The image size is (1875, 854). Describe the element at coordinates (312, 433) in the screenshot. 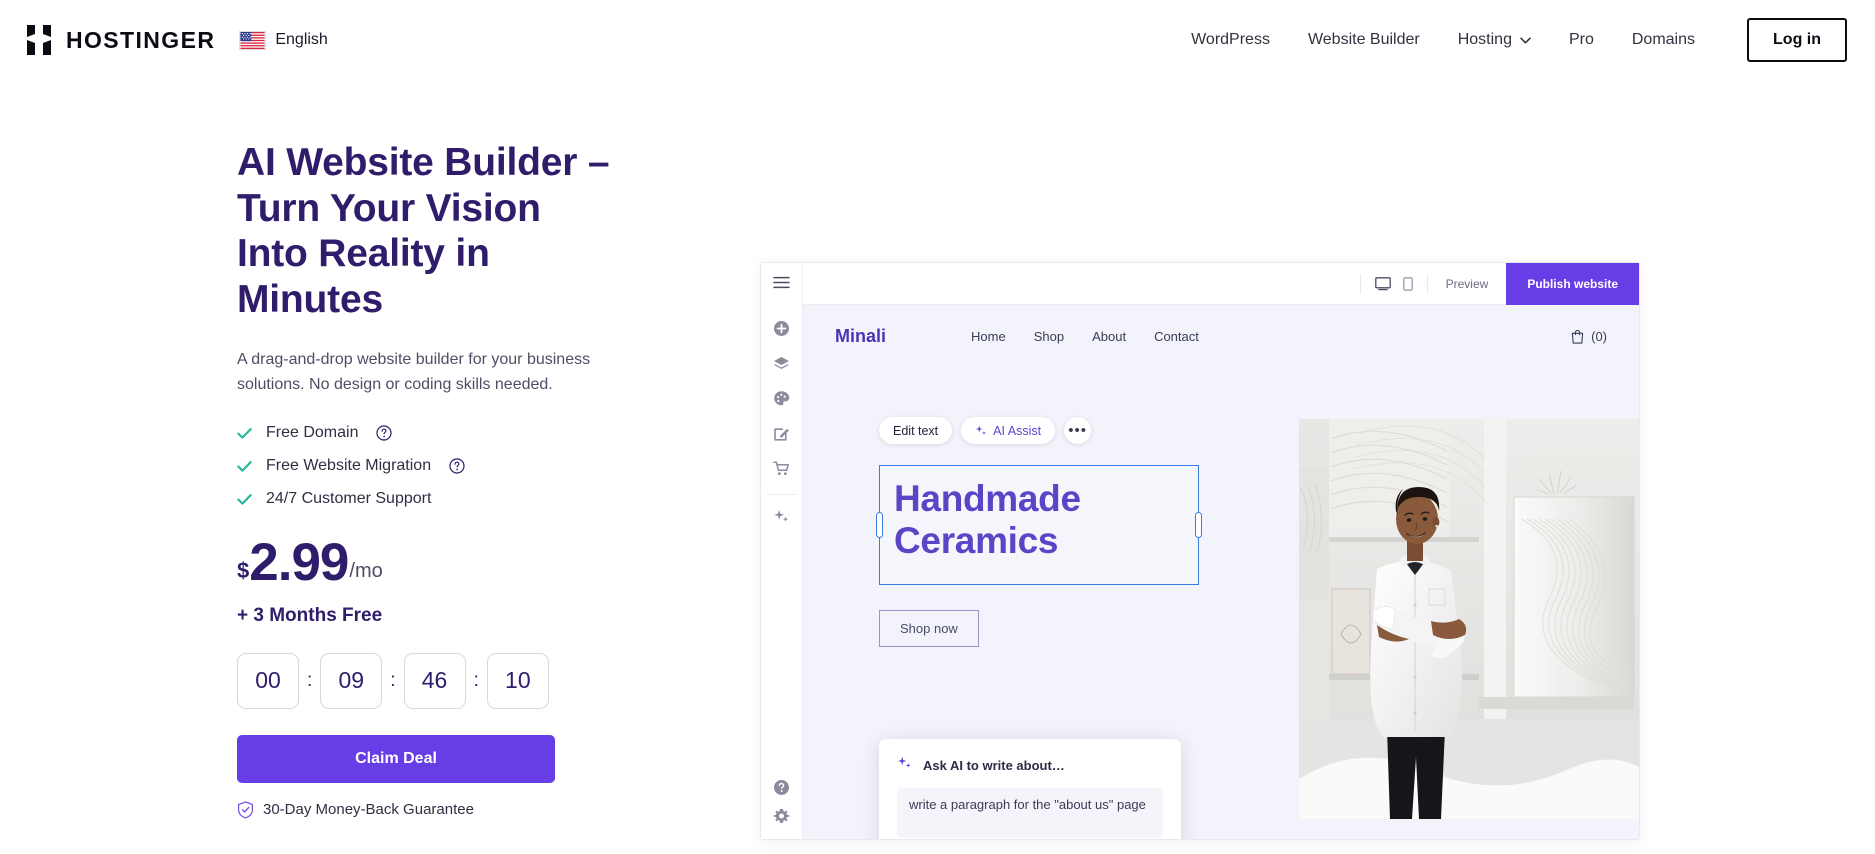

I see `feature-label: Free Domain` at that location.